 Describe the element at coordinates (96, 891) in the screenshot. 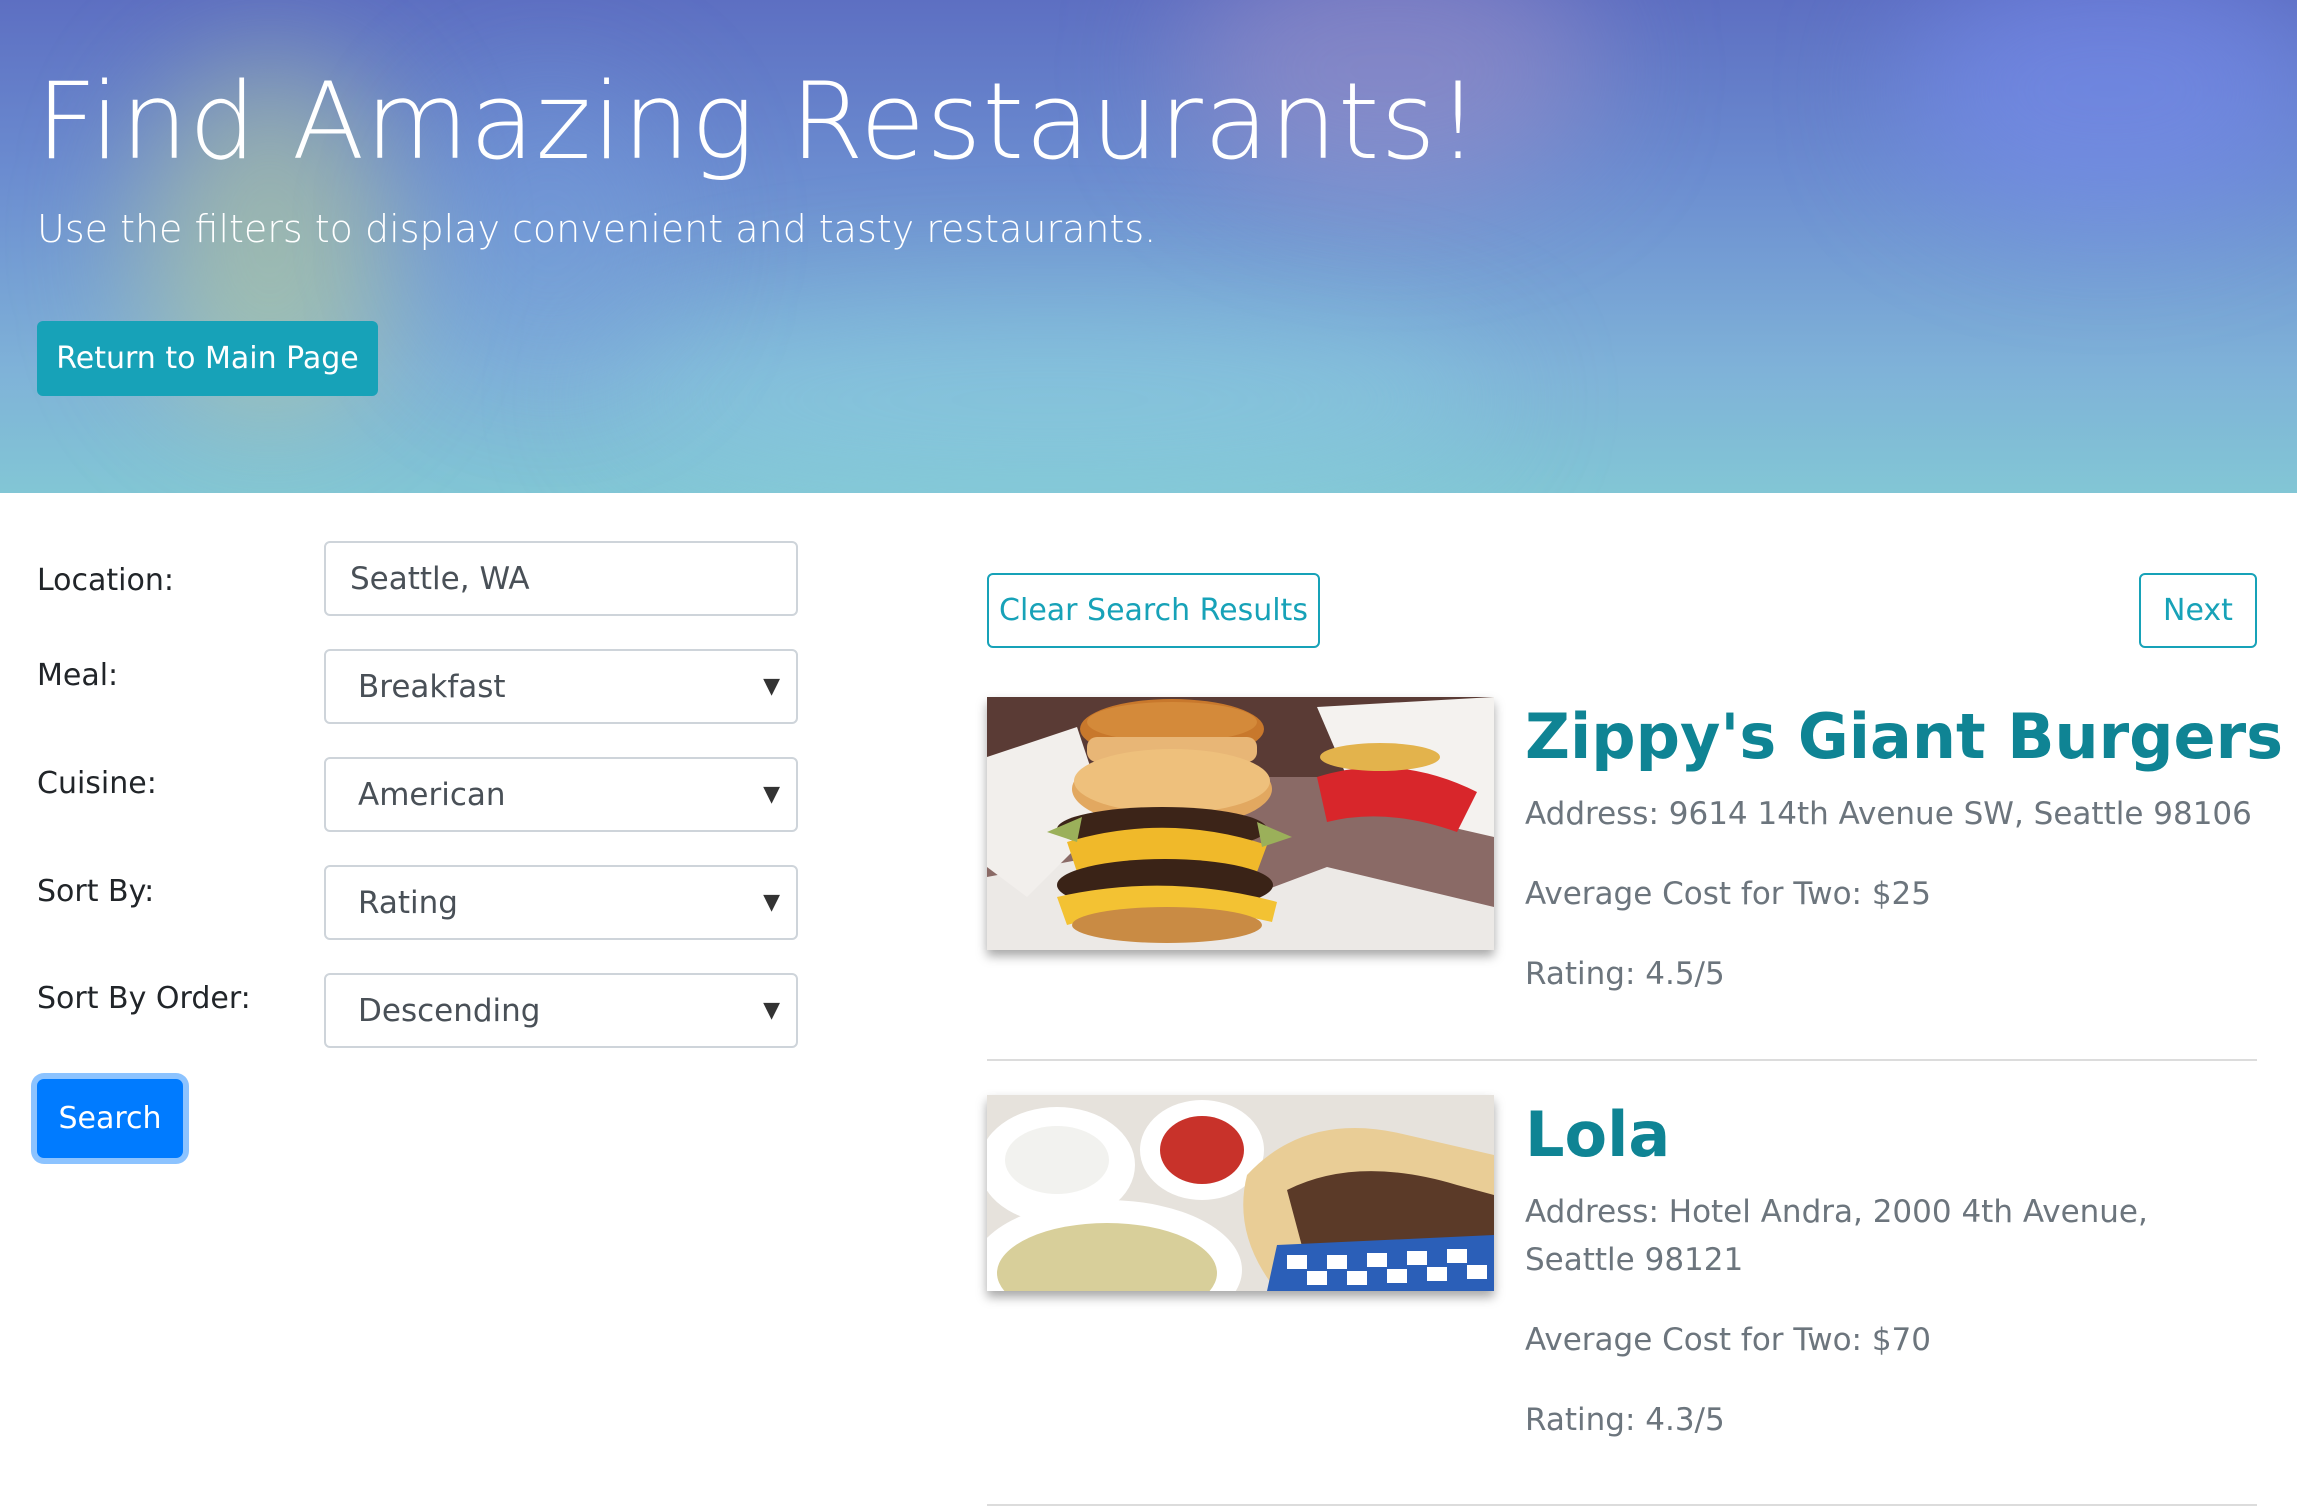

I see `sort-by-label: Sort By:` at that location.